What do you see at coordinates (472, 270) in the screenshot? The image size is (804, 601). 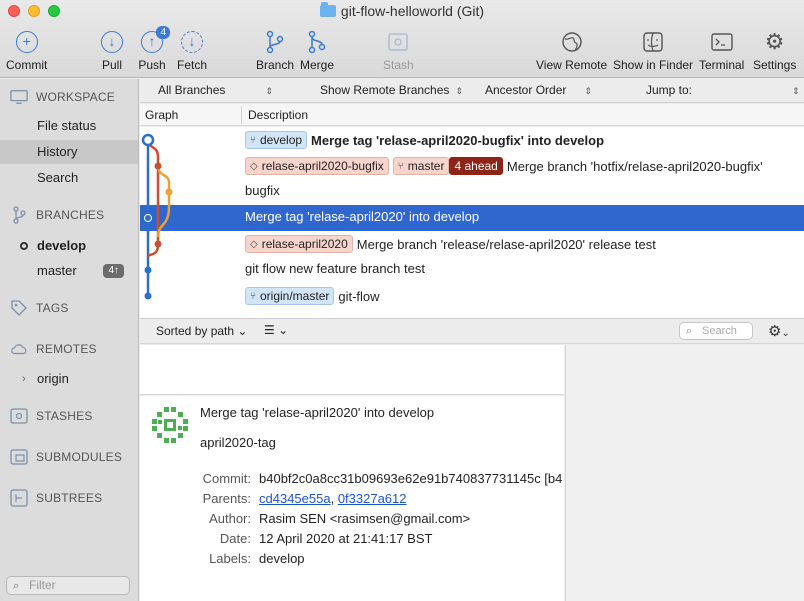 I see `commit-row: git flow new feature branch test` at bounding box center [472, 270].